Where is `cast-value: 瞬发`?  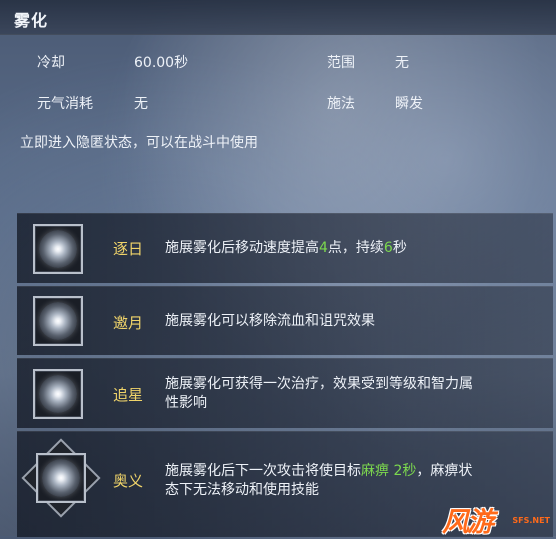 cast-value: 瞬发 is located at coordinates (409, 104).